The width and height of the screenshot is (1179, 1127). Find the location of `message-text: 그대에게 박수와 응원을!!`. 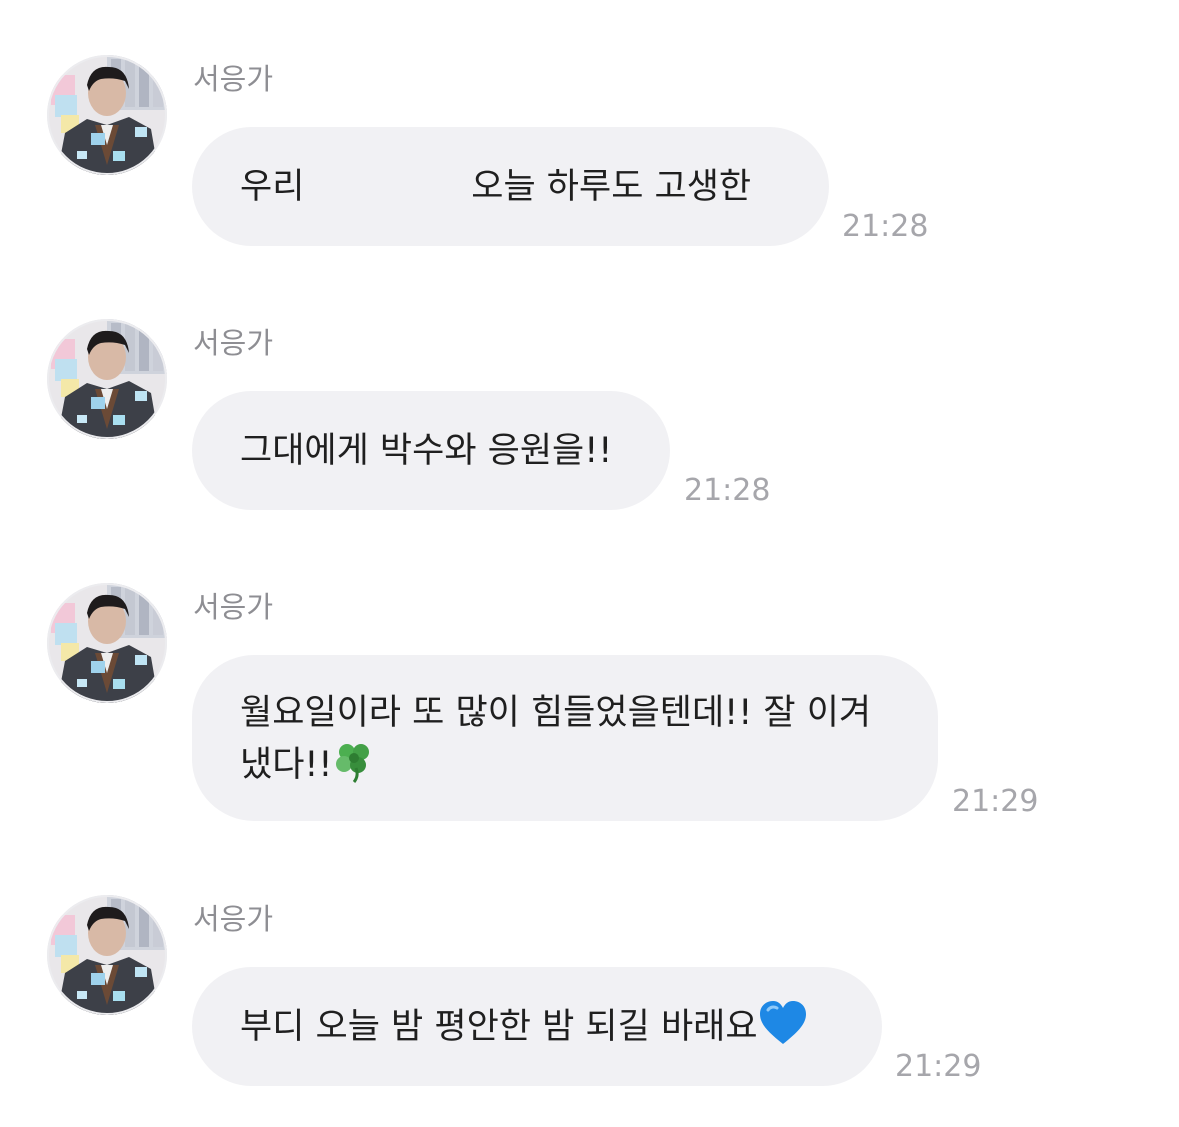

message-text: 그대에게 박수와 응원을!! is located at coordinates (426, 451).